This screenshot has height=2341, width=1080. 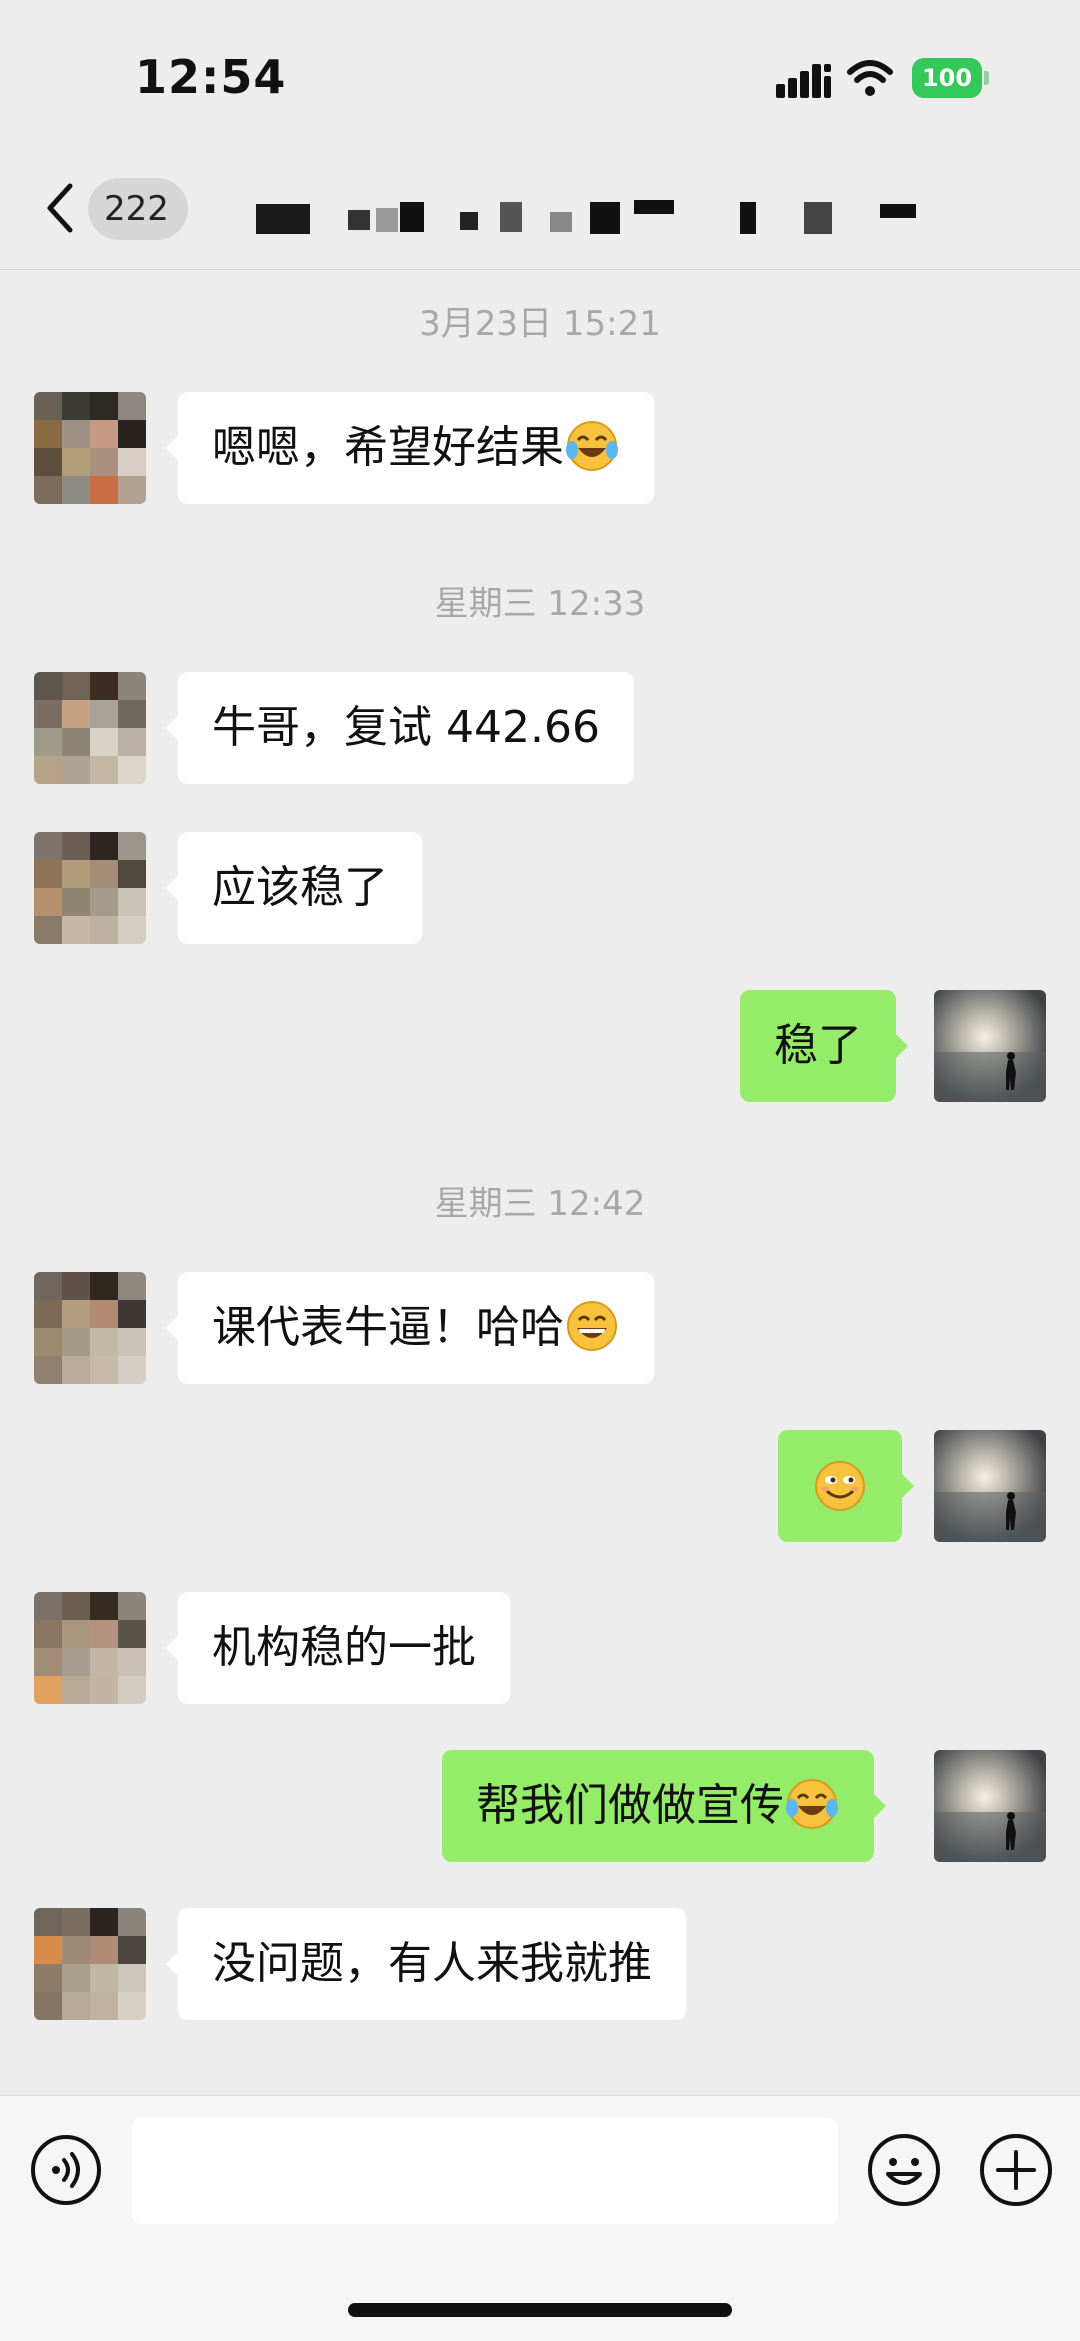 I want to click on message-bubble-incoming: 机构稳的一批, so click(x=338, y=1648).